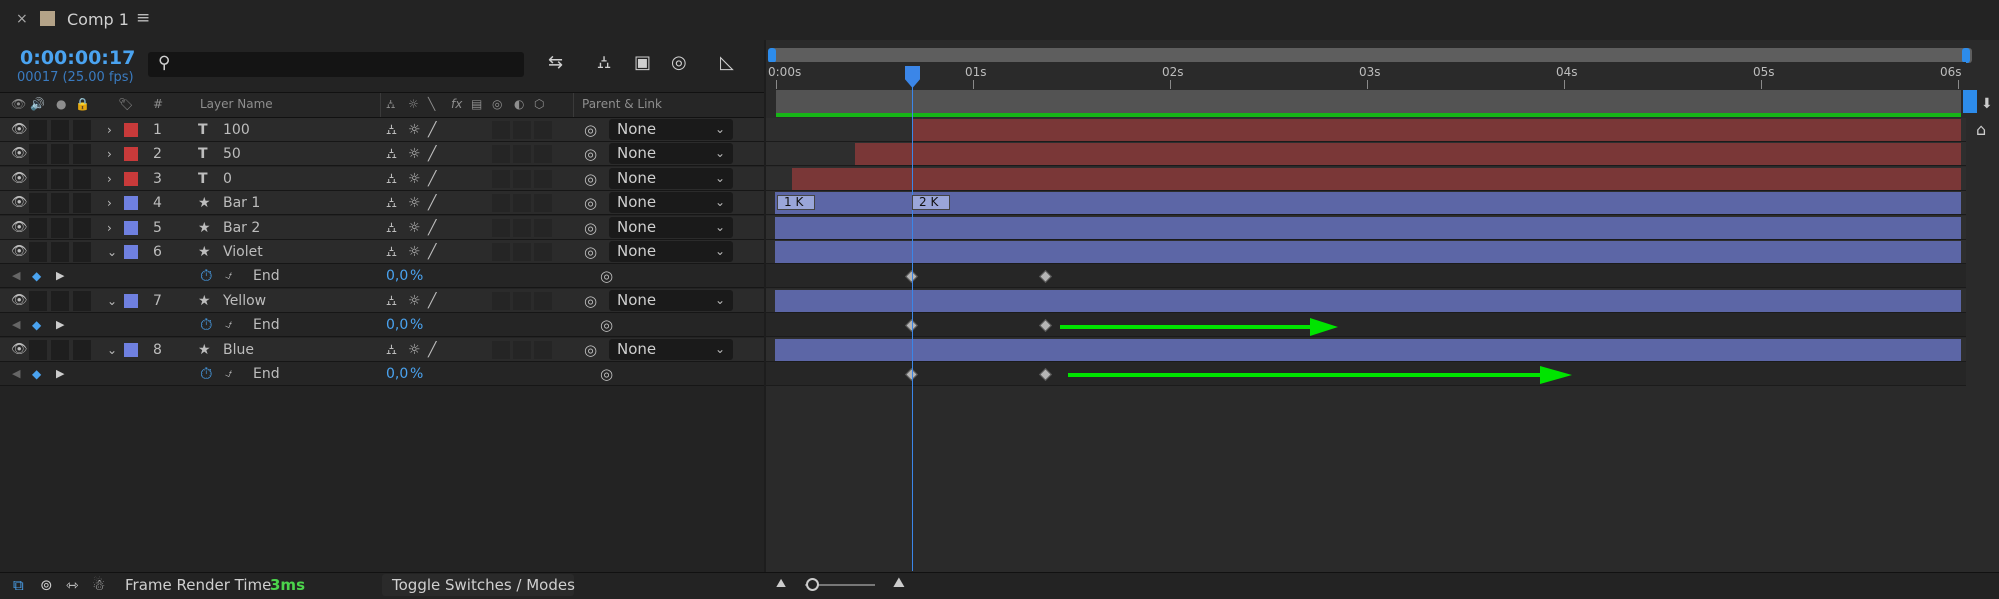 The width and height of the screenshot is (1999, 599). Describe the element at coordinates (98, 585) in the screenshot. I see `toggle-render-time-icon: ☃` at that location.